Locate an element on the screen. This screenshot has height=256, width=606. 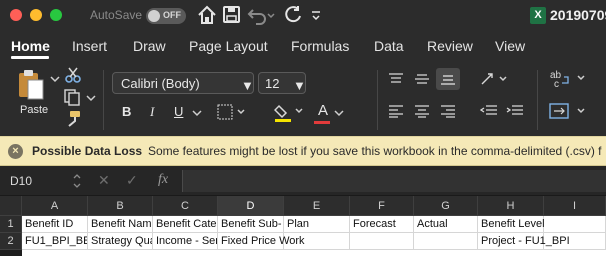
wrap-text-icon: ab c is located at coordinates (568, 79).